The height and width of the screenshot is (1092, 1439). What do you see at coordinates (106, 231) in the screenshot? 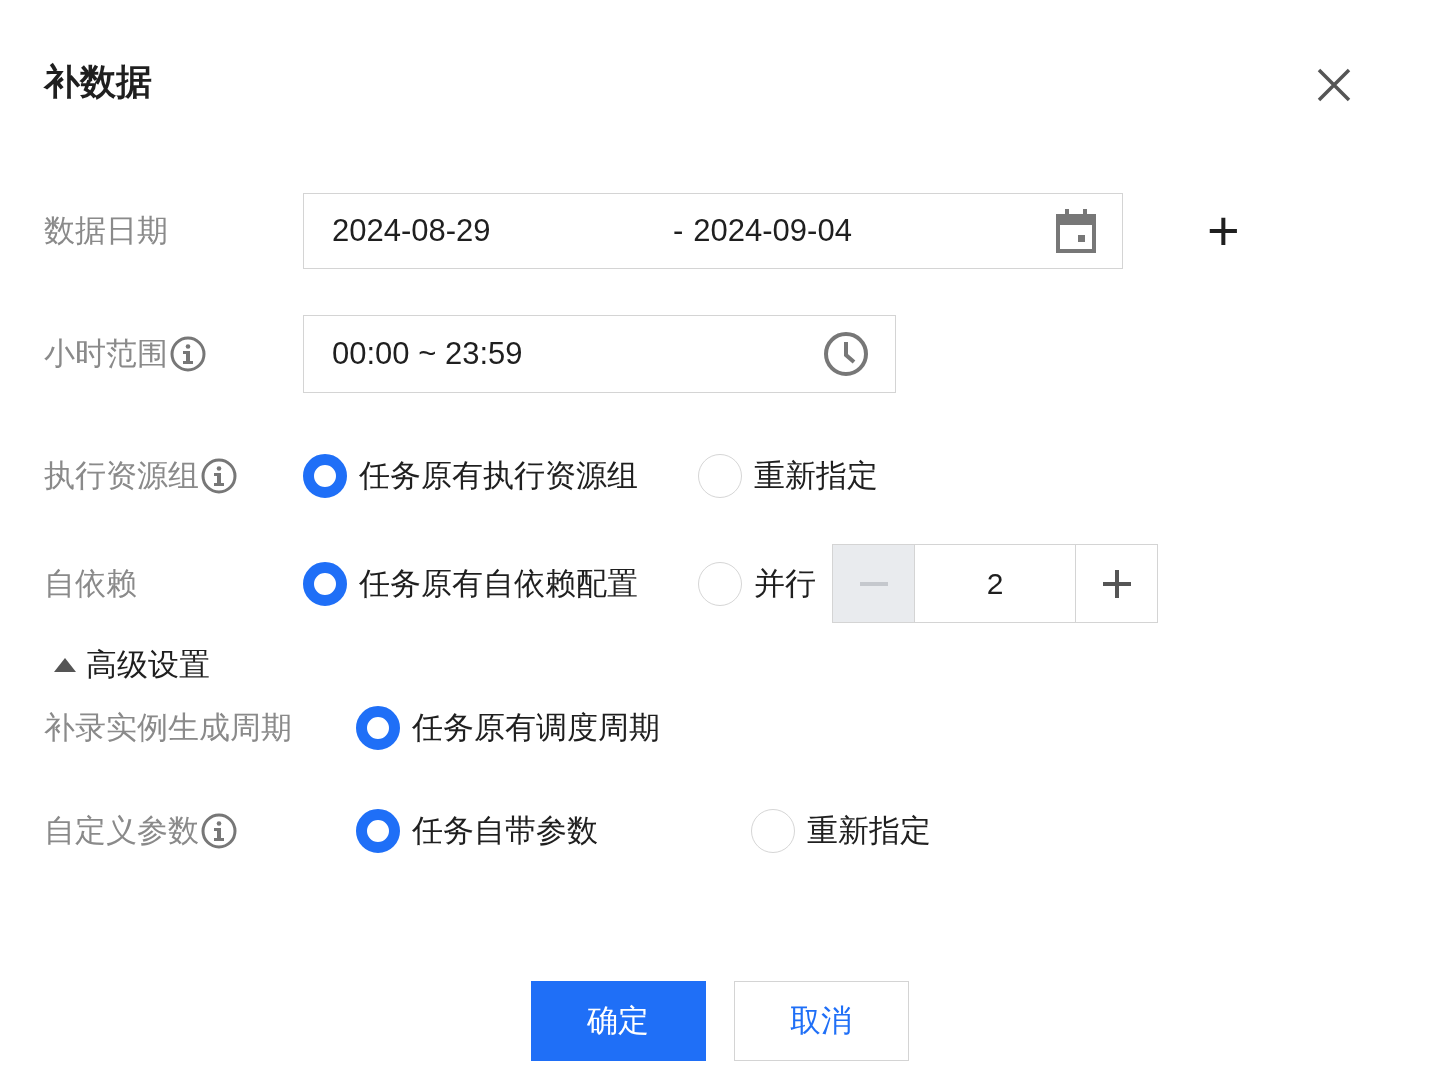
I see `field-label: 数据日期` at bounding box center [106, 231].